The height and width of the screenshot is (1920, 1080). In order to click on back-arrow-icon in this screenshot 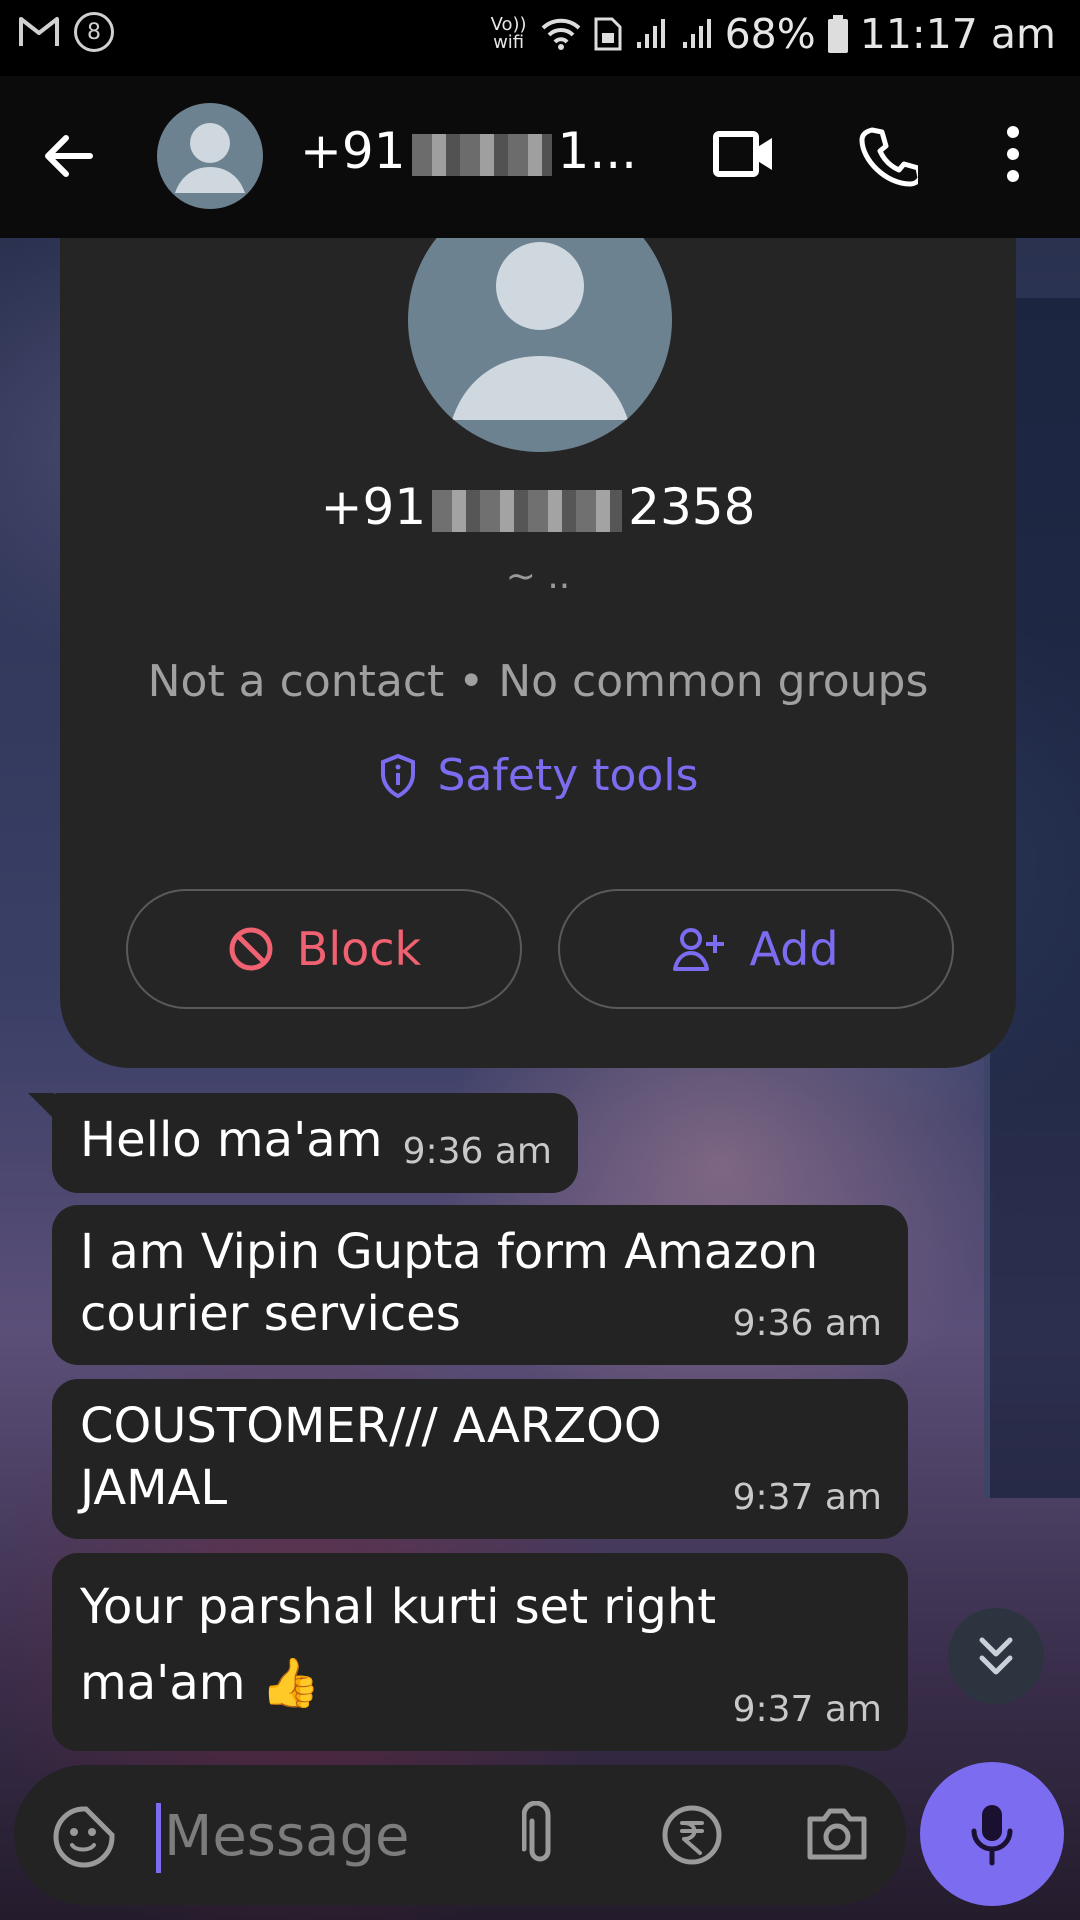, I will do `click(68, 156)`.